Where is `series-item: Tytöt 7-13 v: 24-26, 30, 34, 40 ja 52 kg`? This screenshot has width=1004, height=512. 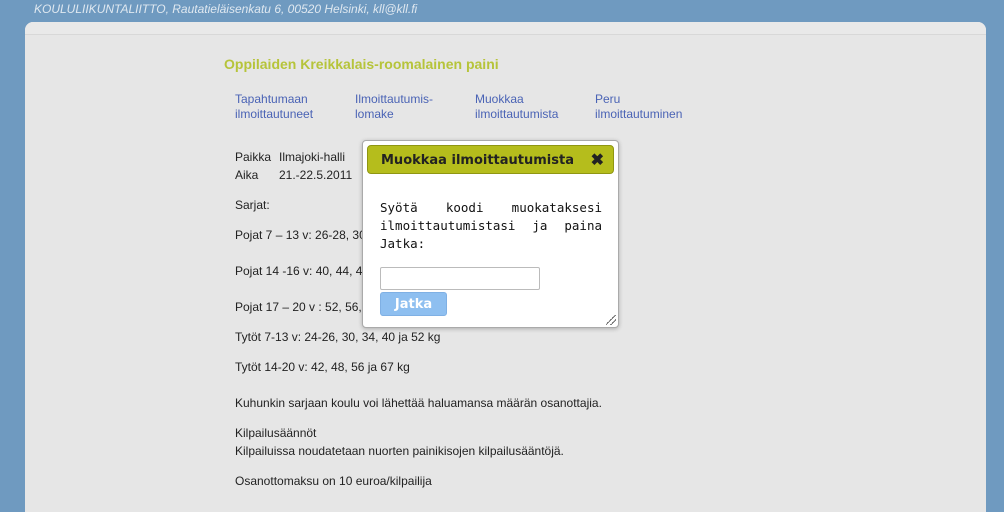
series-item: Tytöt 7-13 v: 24-26, 30, 34, 40 ja 52 kg is located at coordinates (338, 337).